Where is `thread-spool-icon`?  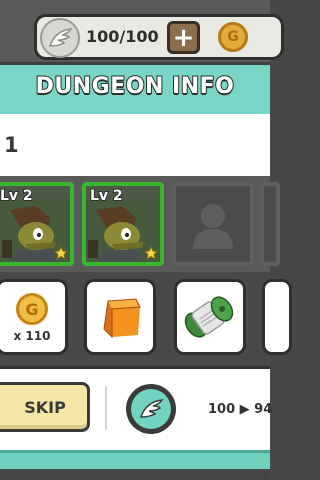 thread-spool-icon is located at coordinates (209, 317).